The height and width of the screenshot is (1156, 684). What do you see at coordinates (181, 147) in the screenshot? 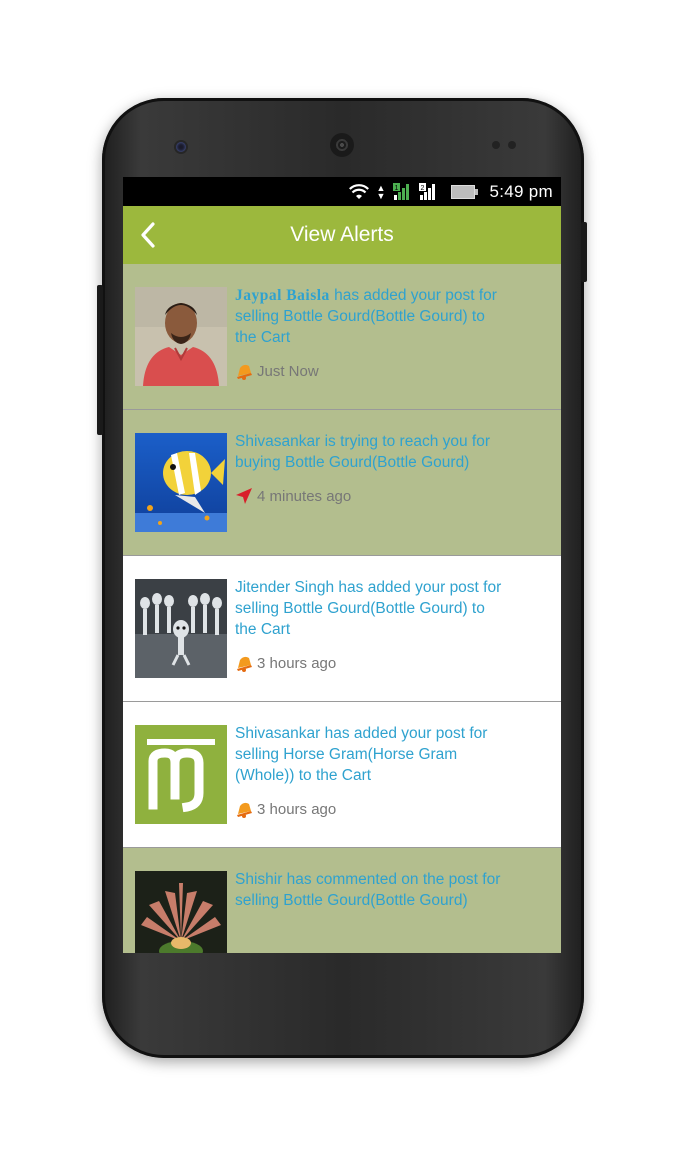
I see `front-camera` at bounding box center [181, 147].